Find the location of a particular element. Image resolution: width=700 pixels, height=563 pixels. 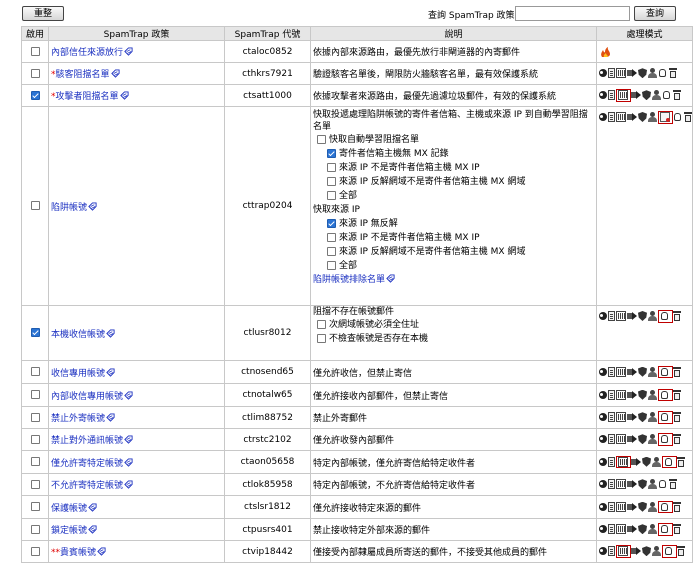

search-button: 查詢 is located at coordinates (655, 13).